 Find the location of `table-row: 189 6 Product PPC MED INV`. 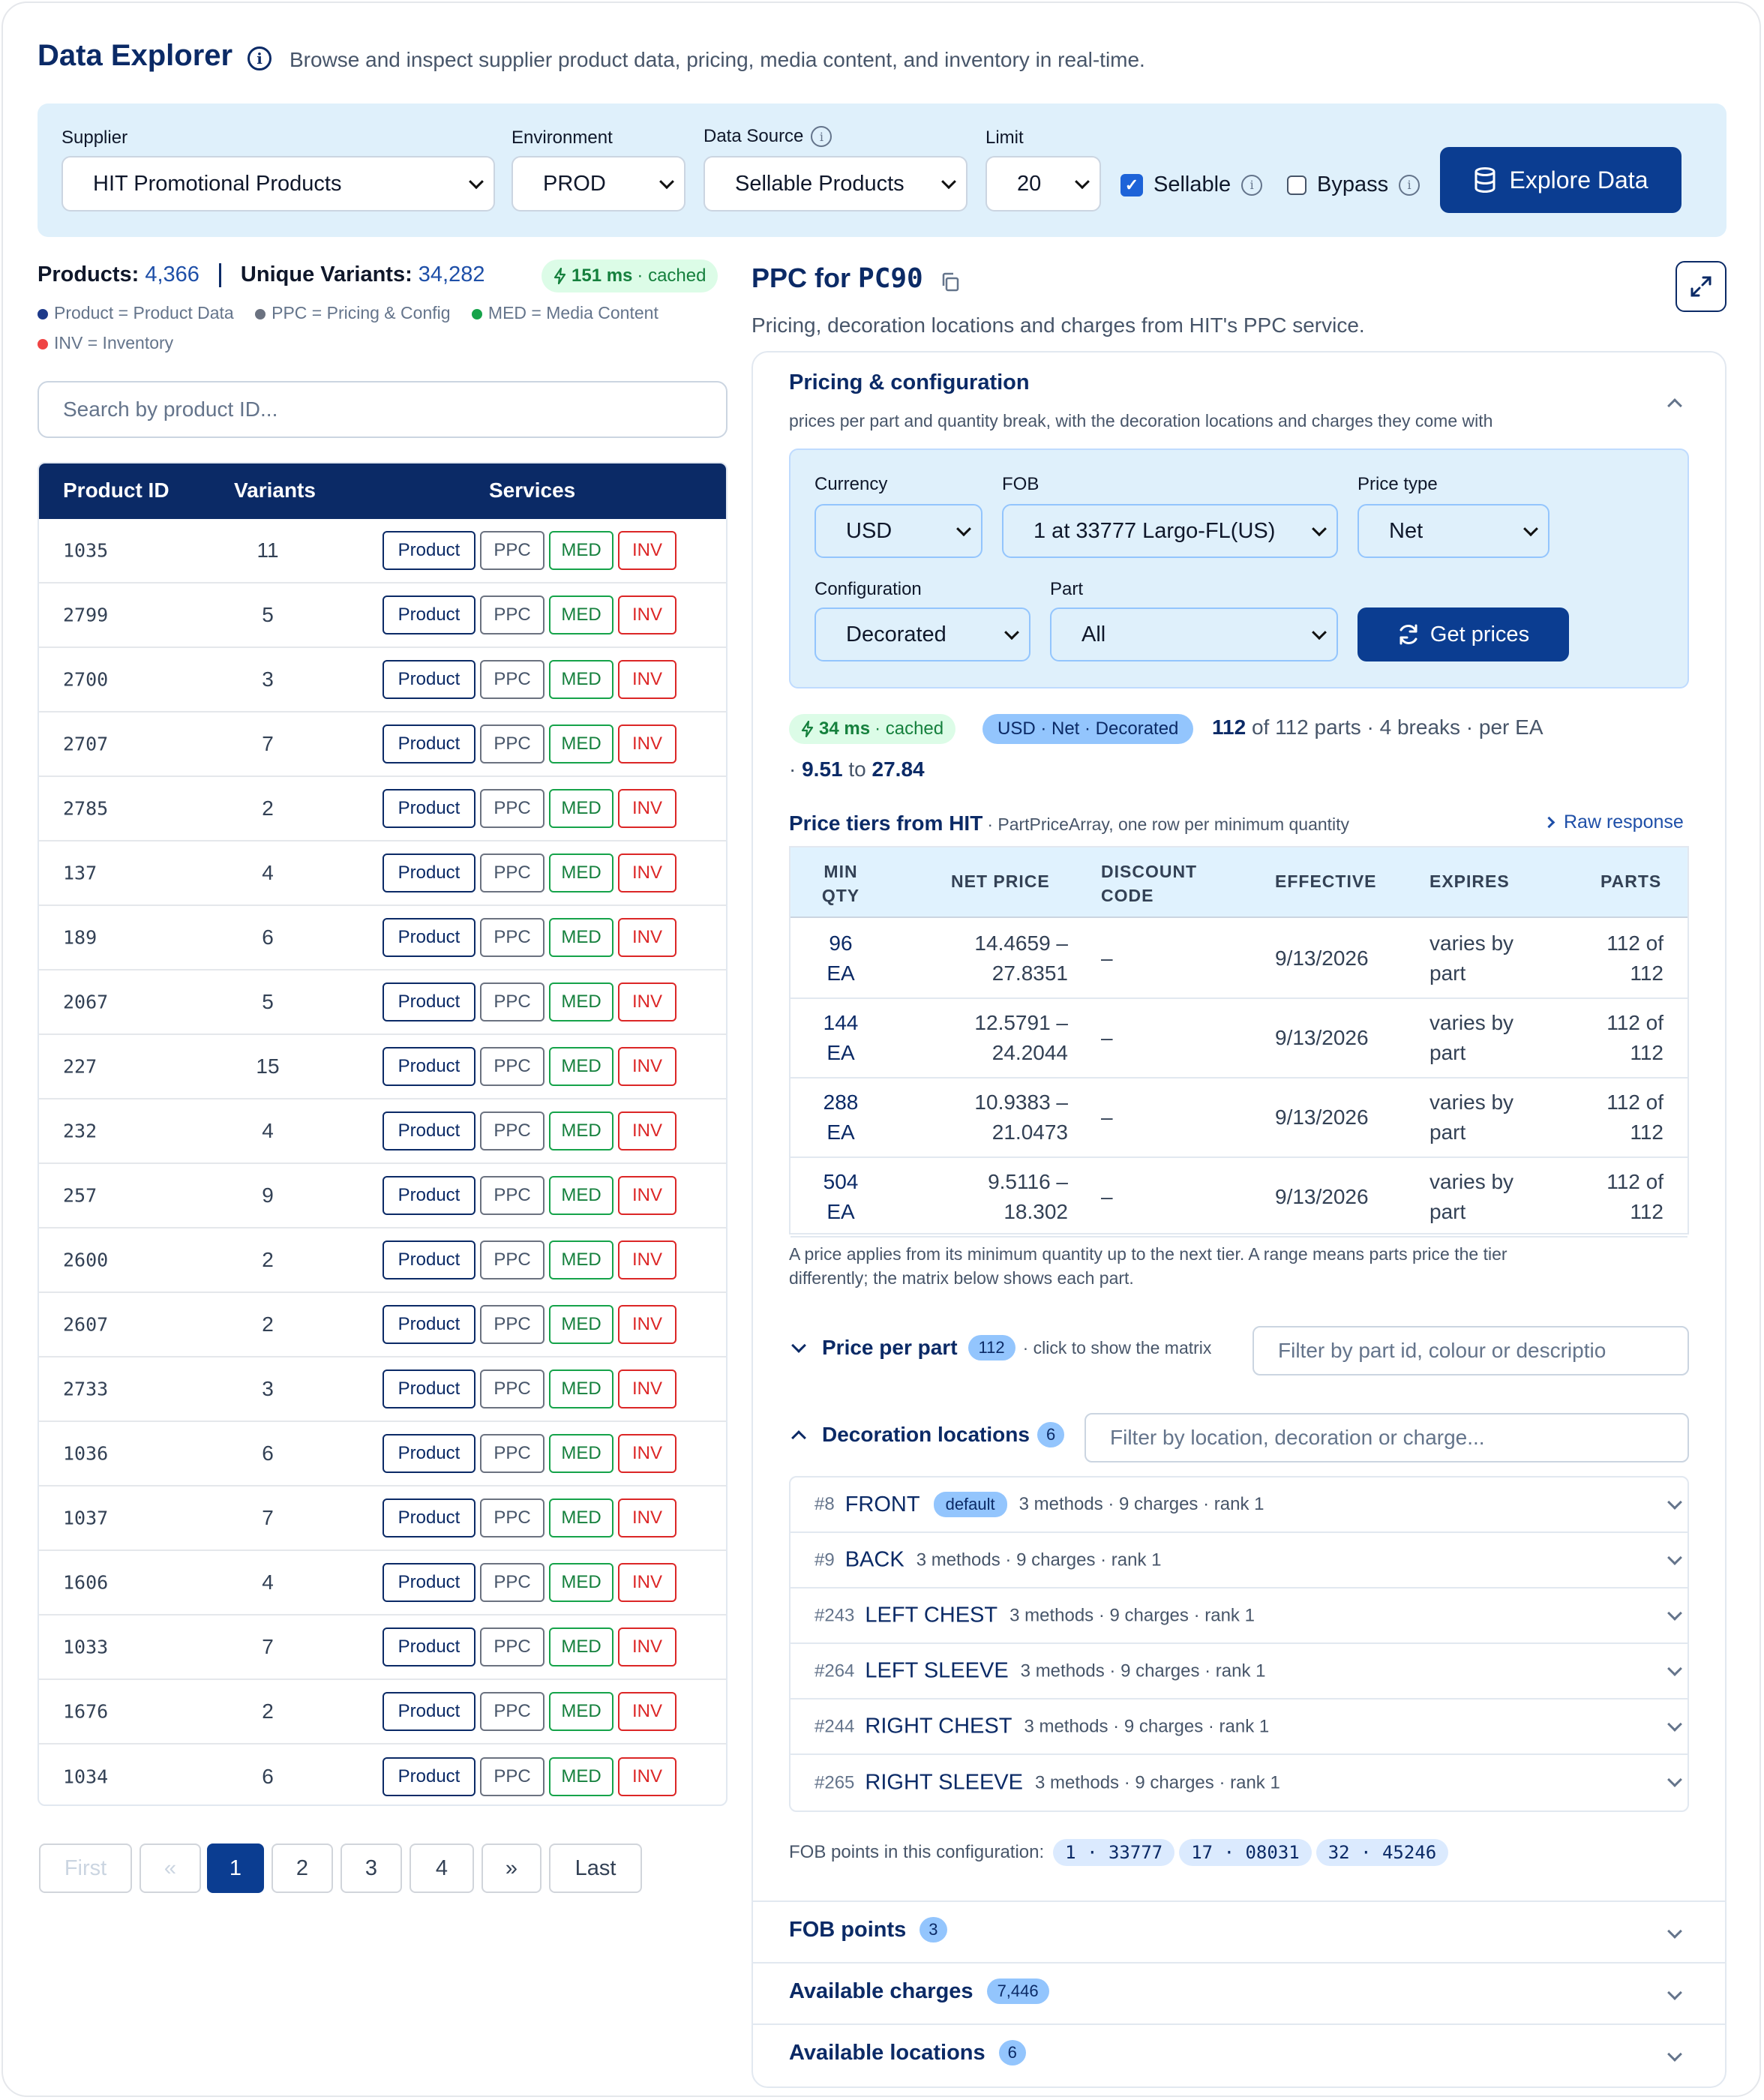

table-row: 189 6 Product PPC MED INV is located at coordinates (382, 938).